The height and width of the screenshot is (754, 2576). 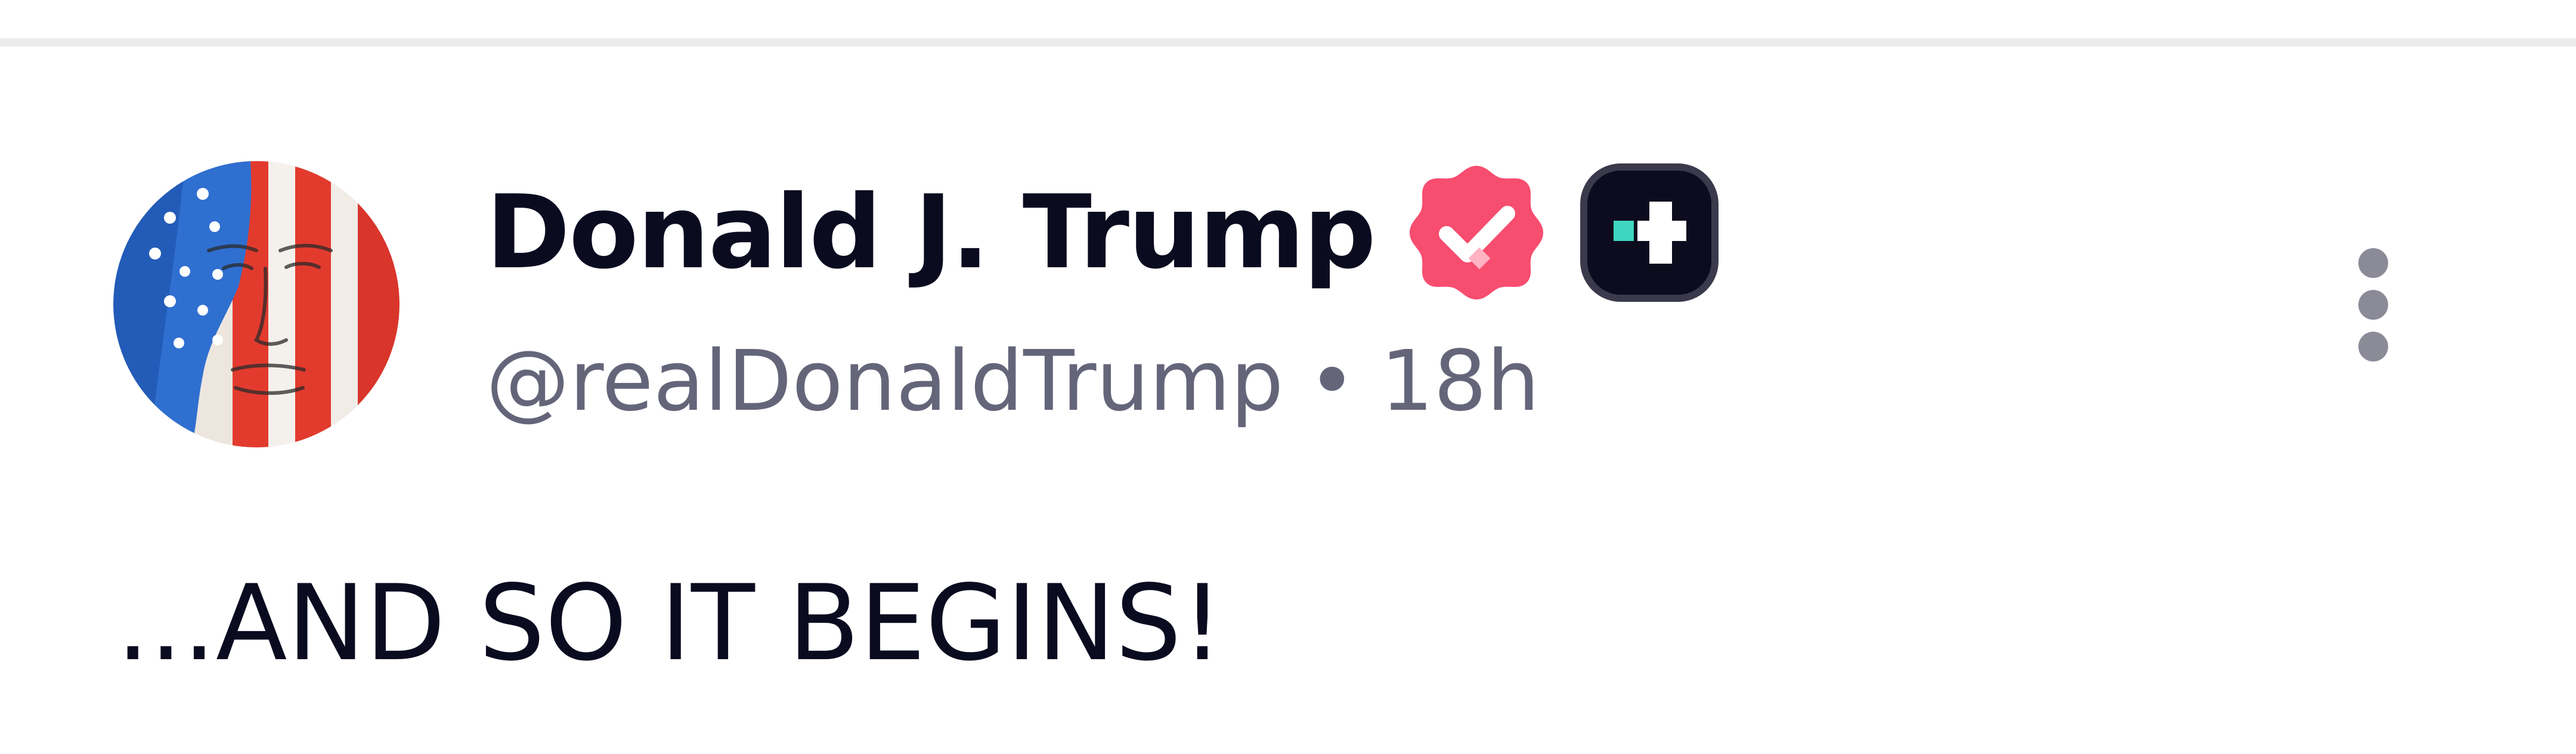 I want to click on more-options-button, so click(x=2373, y=307).